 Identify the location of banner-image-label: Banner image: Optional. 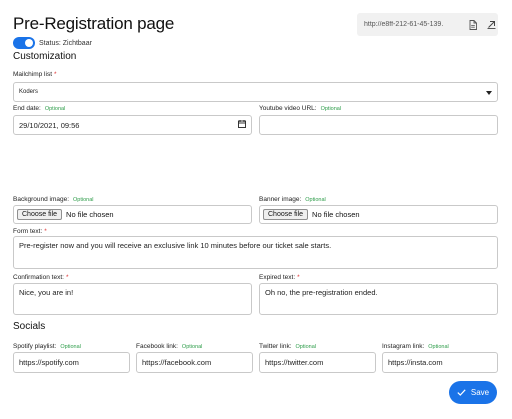
(292, 199).